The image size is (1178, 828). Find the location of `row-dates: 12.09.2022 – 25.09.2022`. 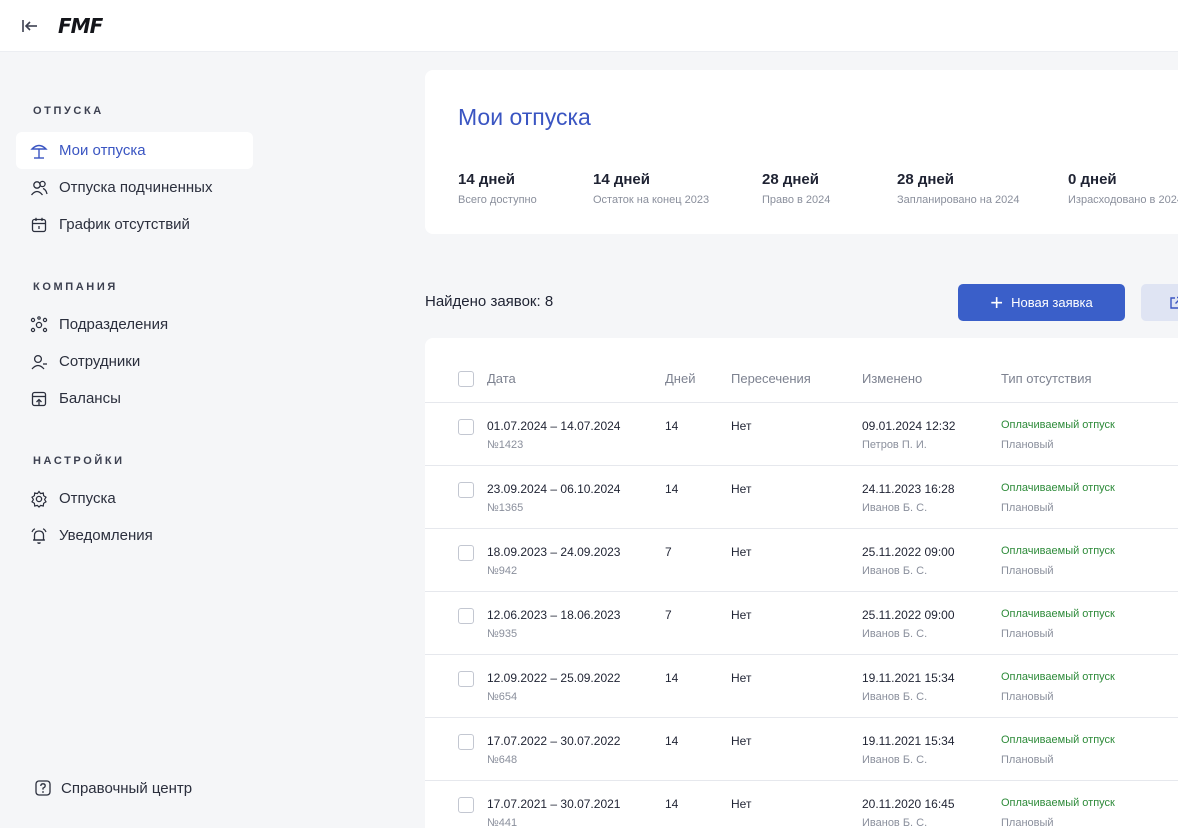

row-dates: 12.09.2022 – 25.09.2022 is located at coordinates (554, 678).